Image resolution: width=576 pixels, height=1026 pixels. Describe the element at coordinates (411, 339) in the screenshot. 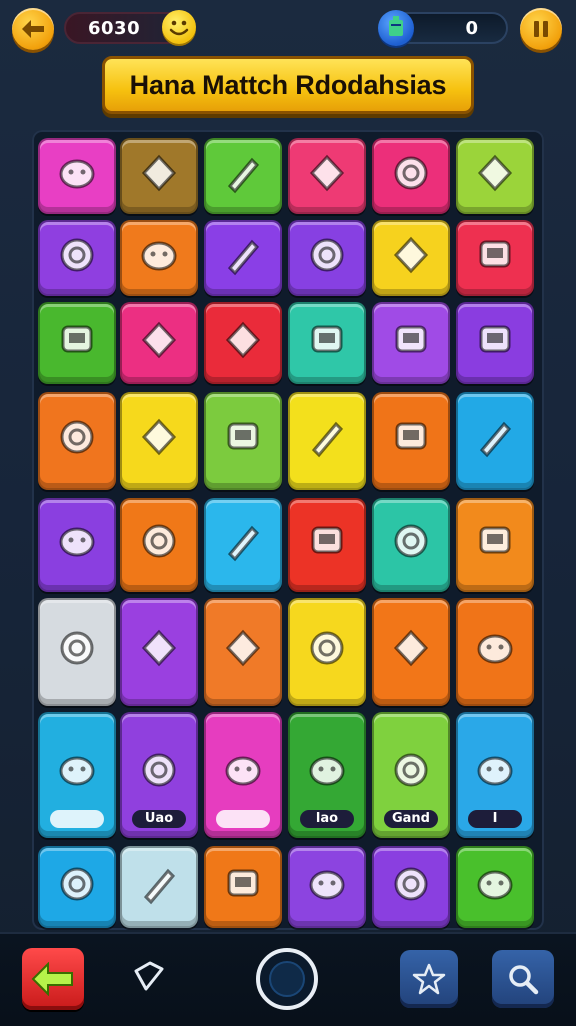

I see `ghost-frog-icon` at that location.